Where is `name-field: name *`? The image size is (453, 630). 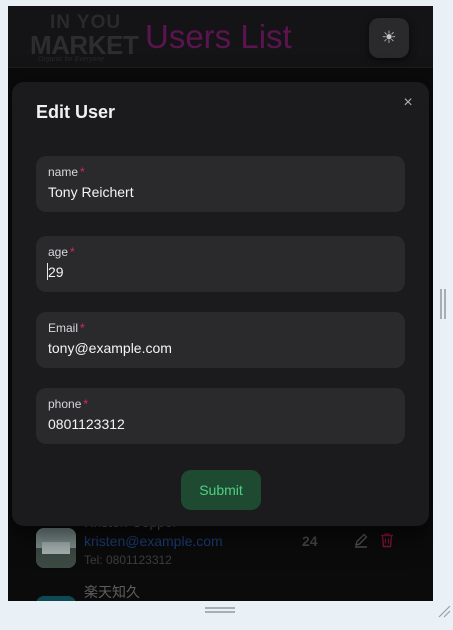
name-field: name * is located at coordinates (220, 184).